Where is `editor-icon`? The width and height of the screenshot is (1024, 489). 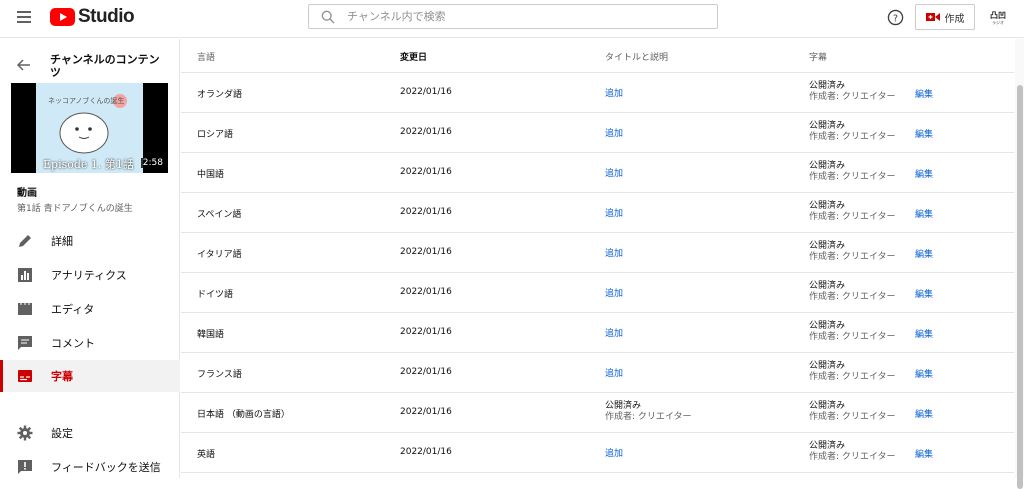
editor-icon is located at coordinates (25, 309).